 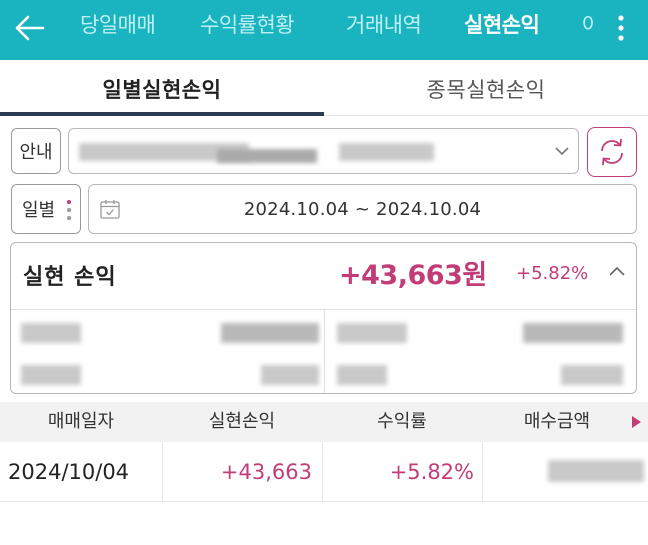 What do you see at coordinates (502, 25) in the screenshot?
I see `nav-tab-realized-pnl: 실현손익` at bounding box center [502, 25].